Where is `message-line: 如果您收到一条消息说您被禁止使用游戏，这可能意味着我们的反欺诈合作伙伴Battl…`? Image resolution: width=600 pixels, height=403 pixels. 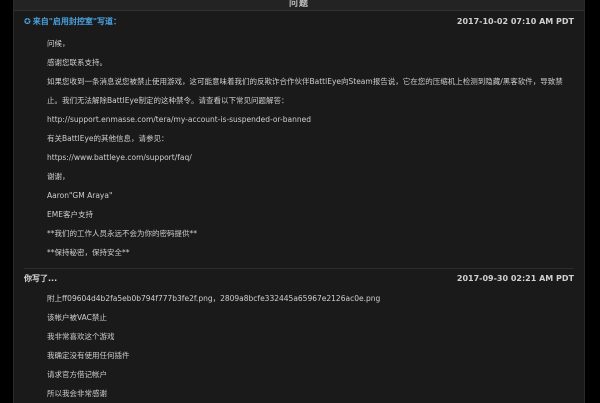 message-line: 如果您收到一条消息说您被禁止使用游戏，这可能意味着我们的反欺诈合作伙伴Battl… is located at coordinates (305, 81).